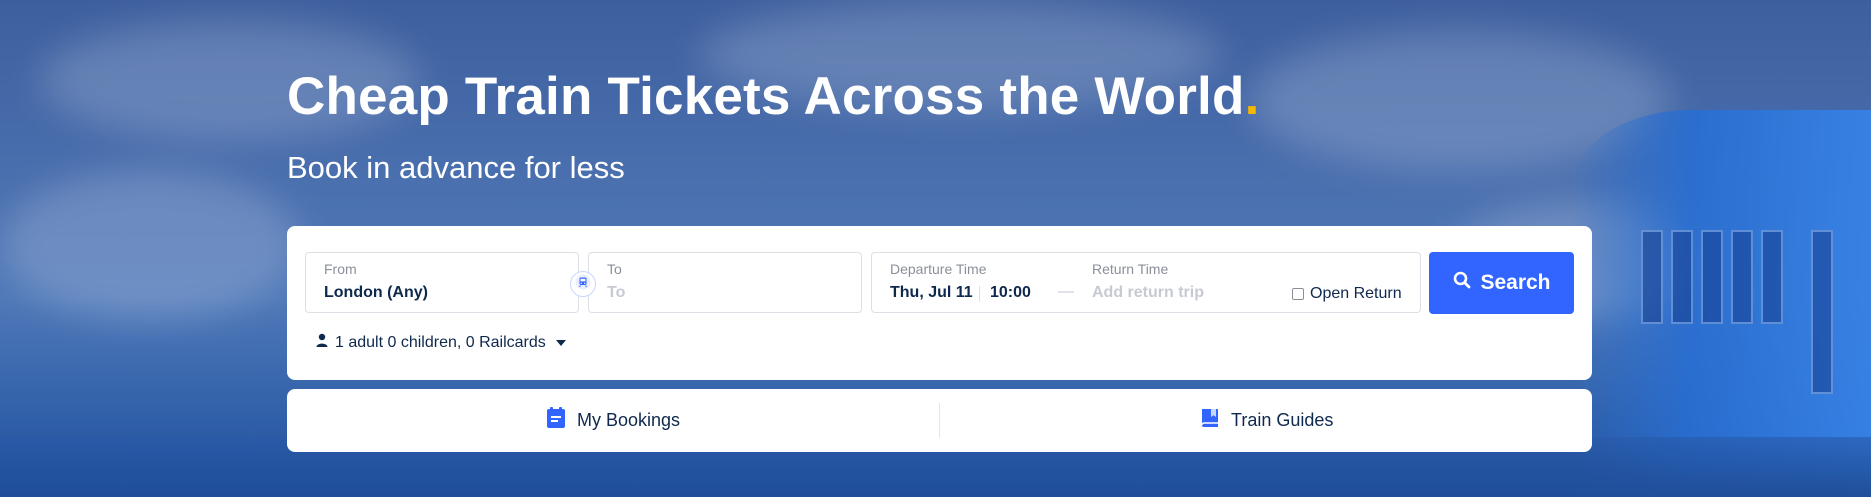 The image size is (1871, 497). I want to click on date-time-divider, so click(979, 294).